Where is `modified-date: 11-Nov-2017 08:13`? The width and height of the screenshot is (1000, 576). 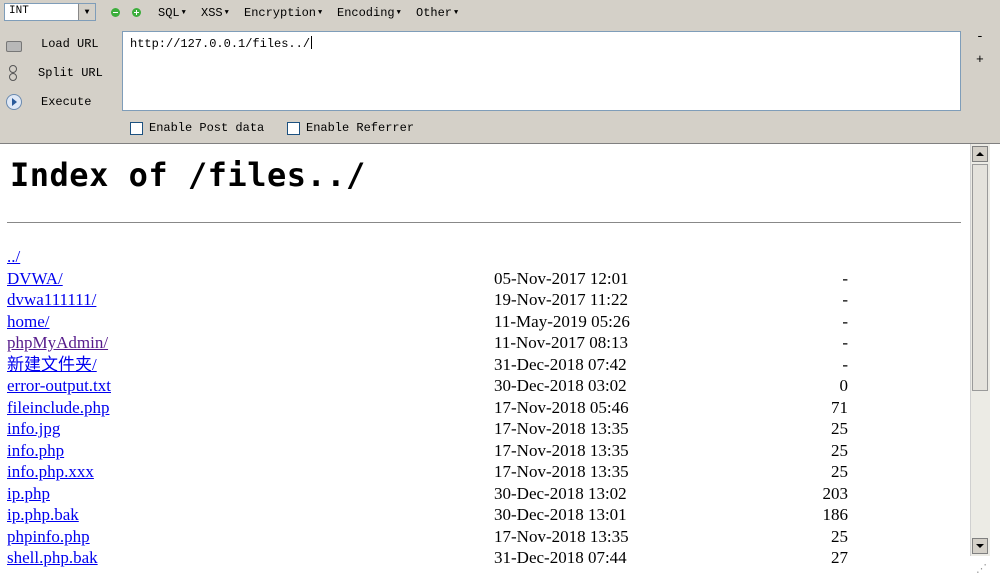
modified-date: 11-Nov-2017 08:13 is located at coordinates (561, 342).